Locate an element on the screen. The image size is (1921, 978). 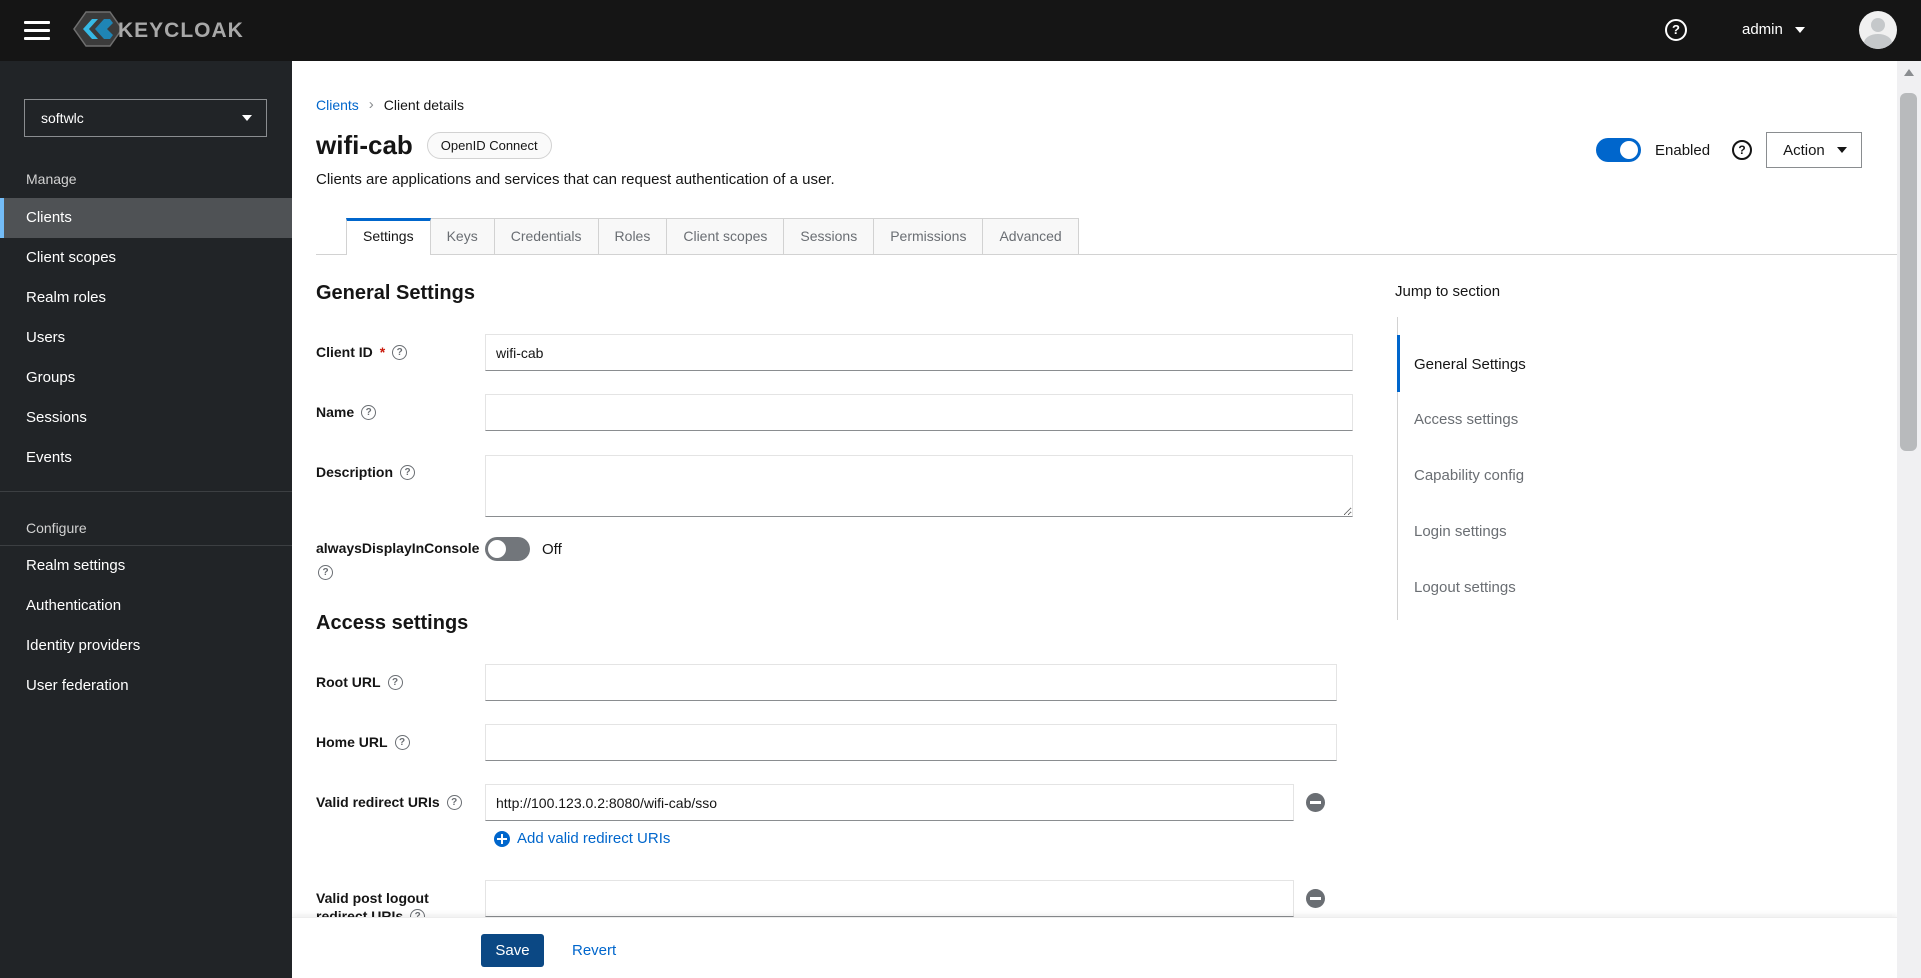
revert-button: Revert is located at coordinates (594, 950).